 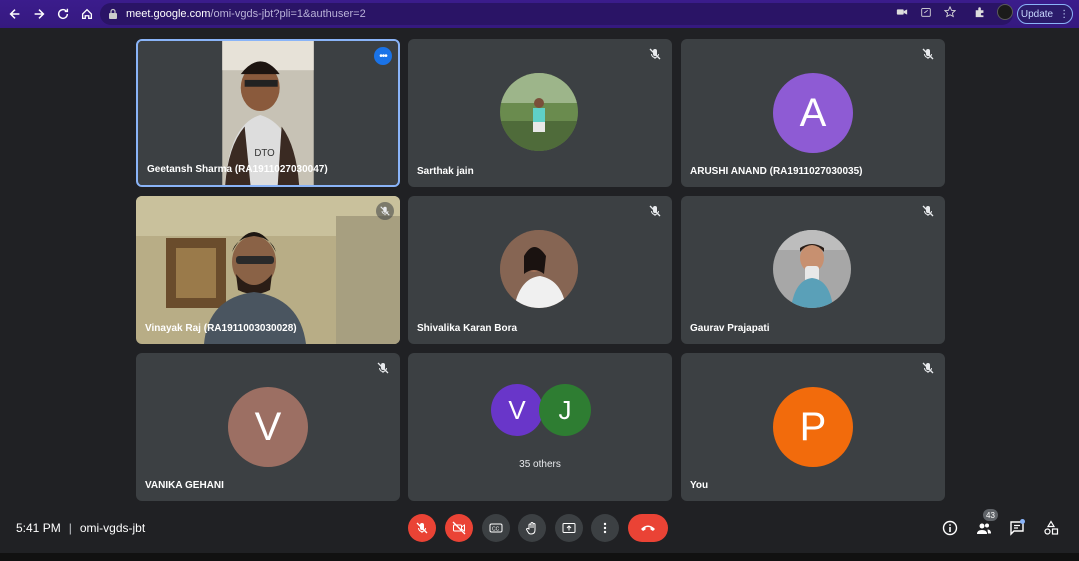 What do you see at coordinates (445, 171) in the screenshot?
I see `participant-name: Sarthak jain` at bounding box center [445, 171].